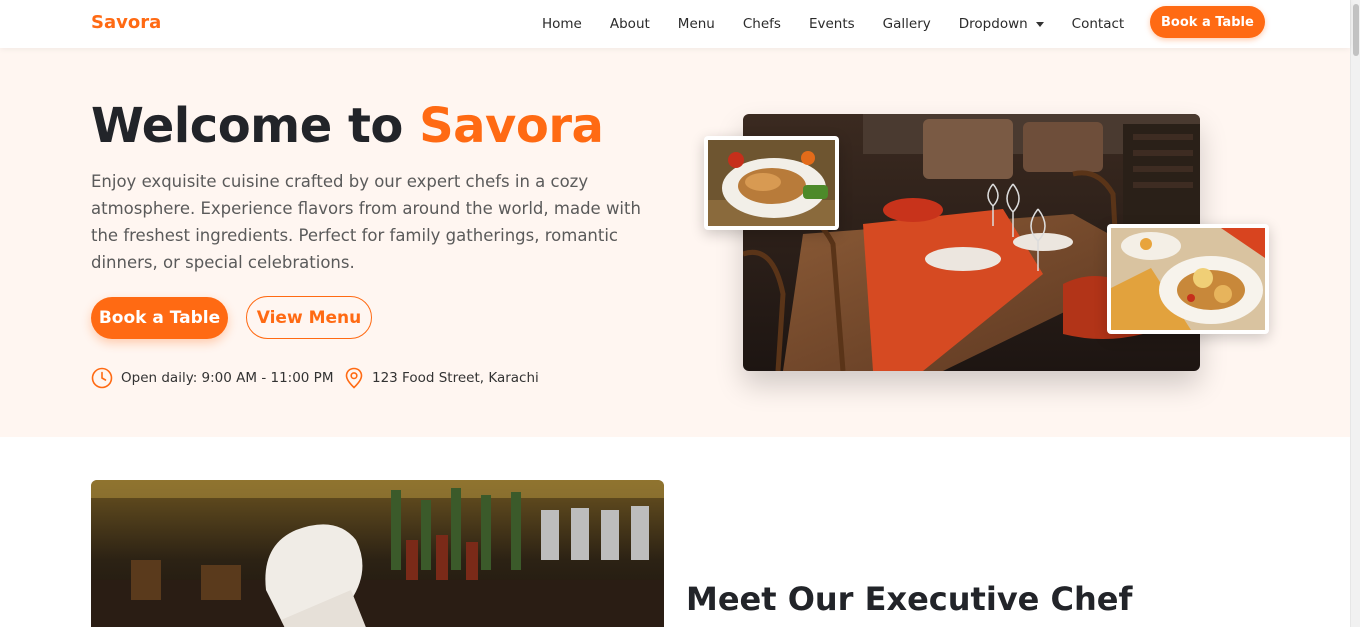 This screenshot has height=627, width=1360. I want to click on dish-image-plated, so click(1188, 279).